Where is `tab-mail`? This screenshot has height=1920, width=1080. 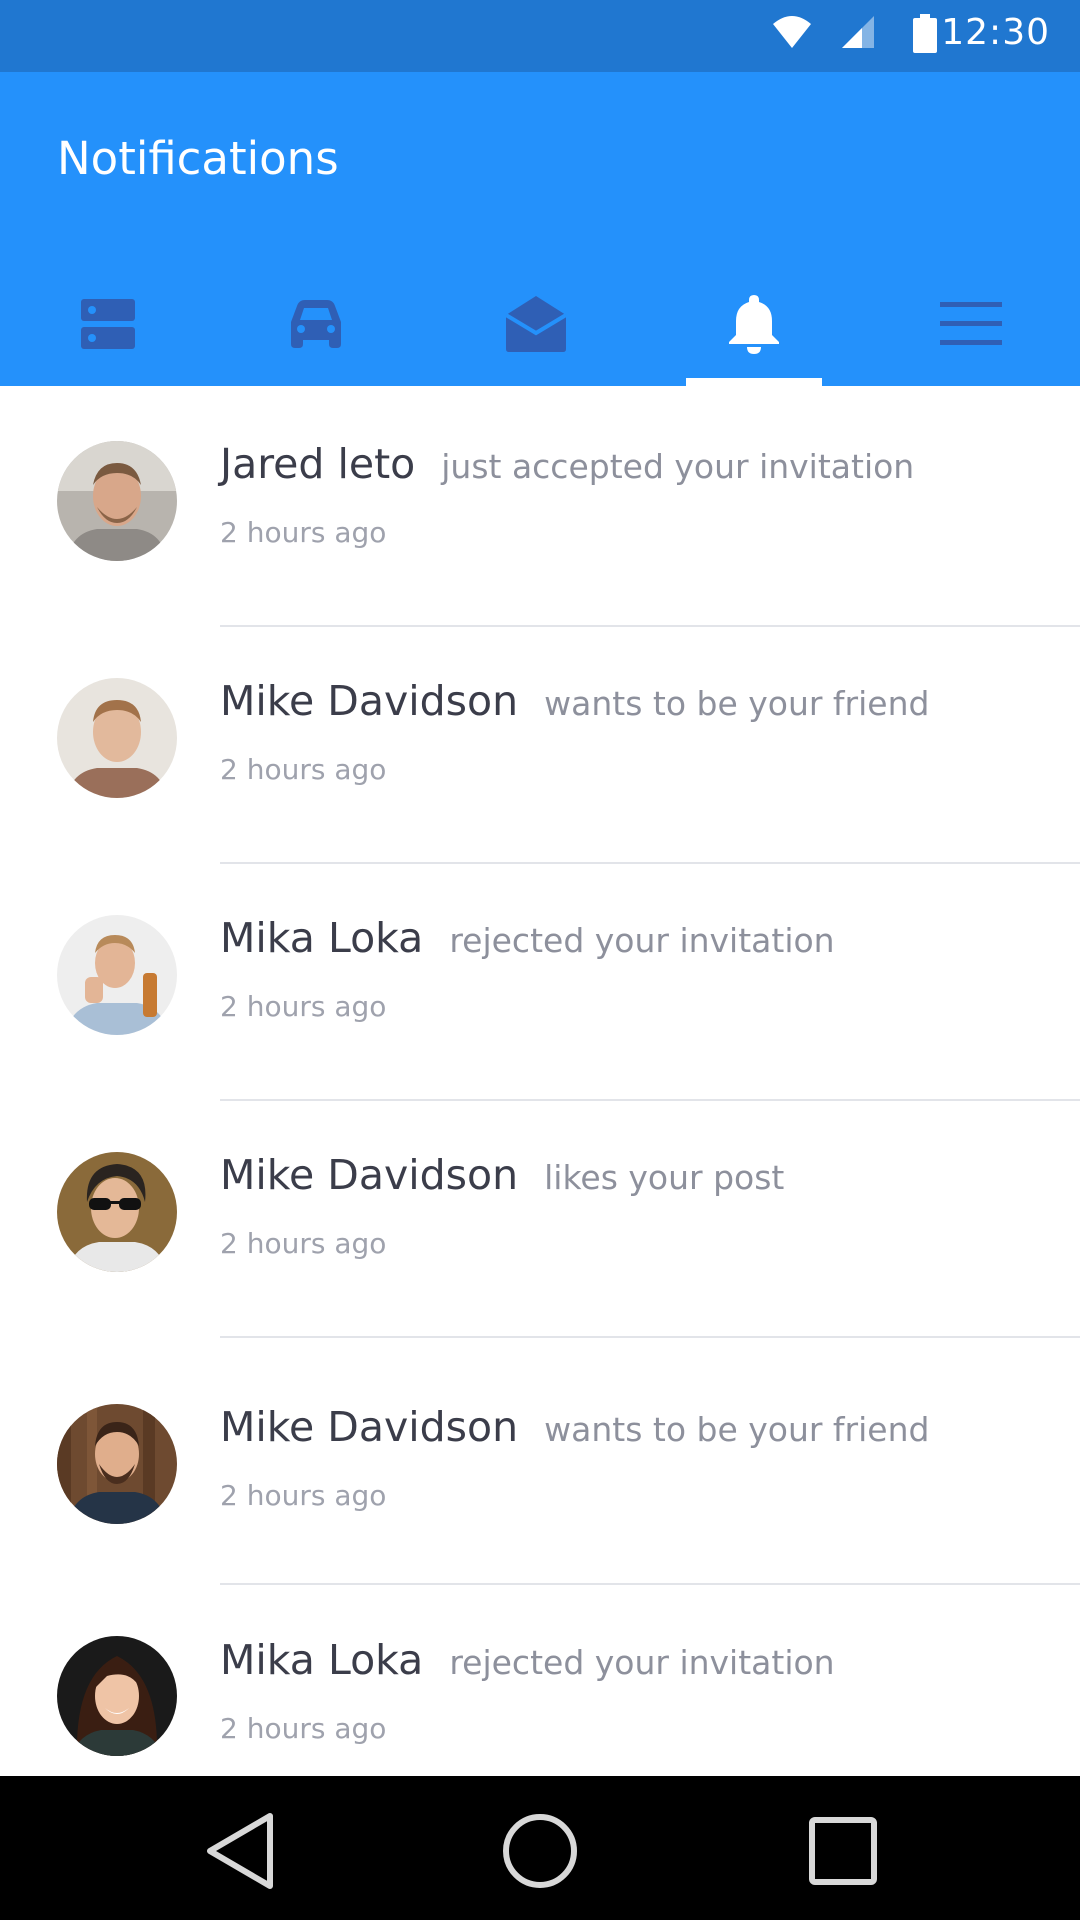 tab-mail is located at coordinates (536, 324).